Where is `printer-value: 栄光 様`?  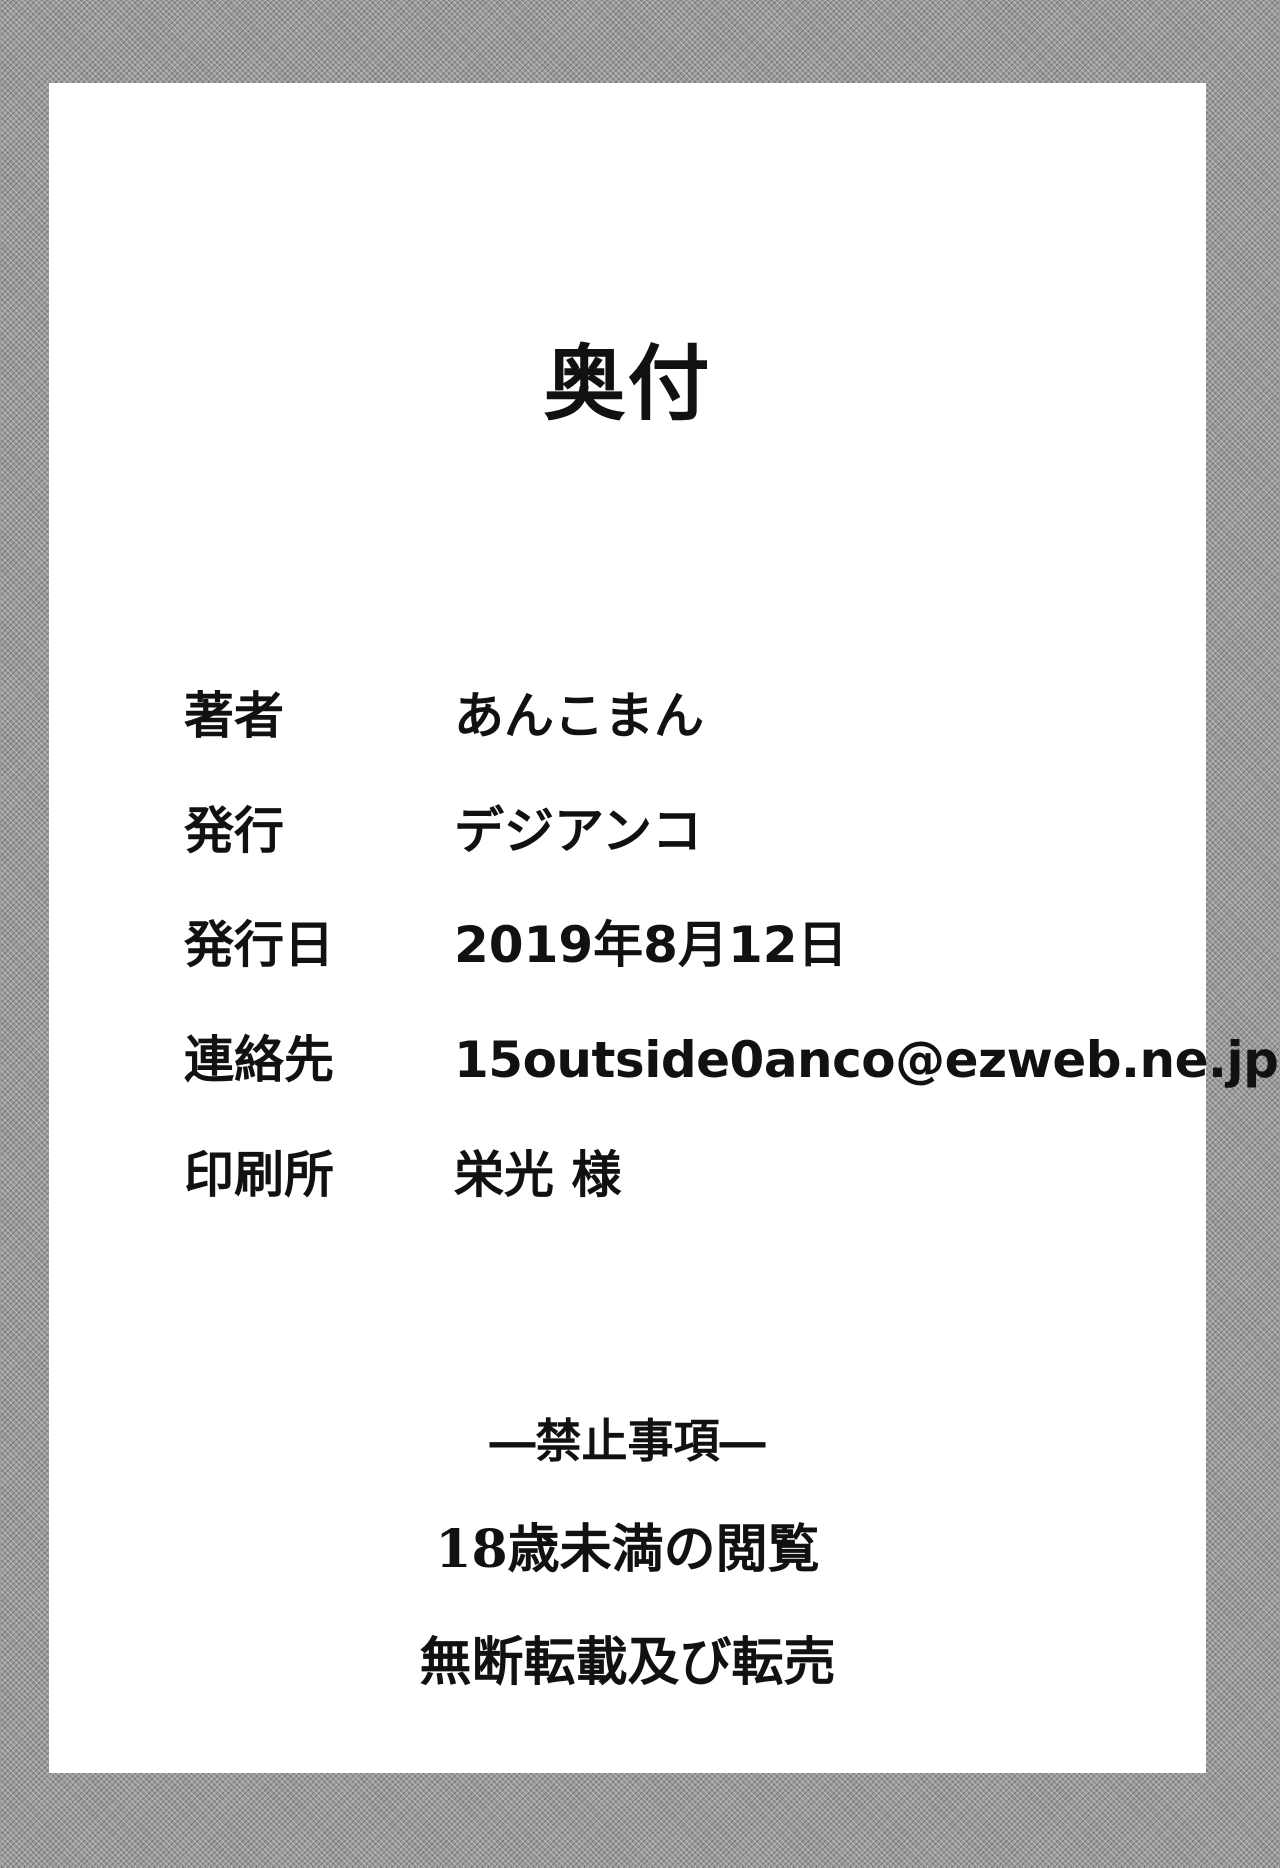
printer-value: 栄光 様 is located at coordinates (538, 1175).